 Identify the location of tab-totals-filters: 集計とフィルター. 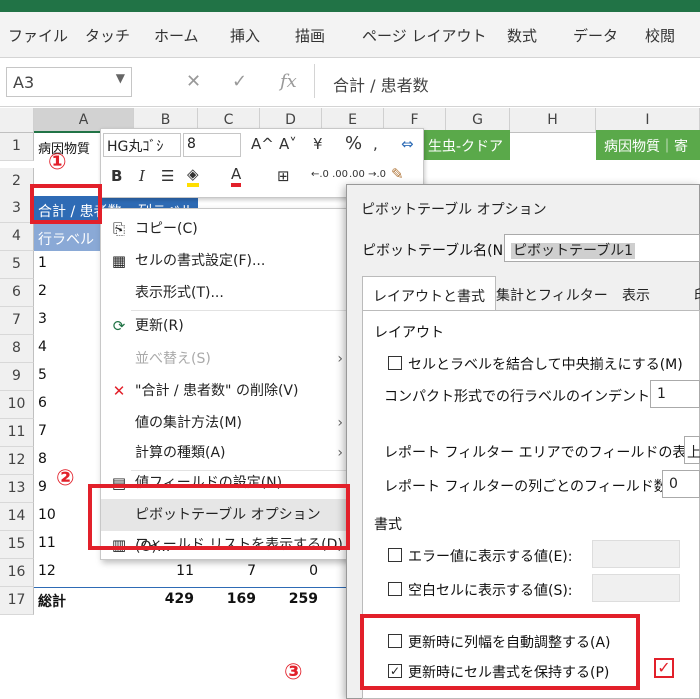
(552, 293).